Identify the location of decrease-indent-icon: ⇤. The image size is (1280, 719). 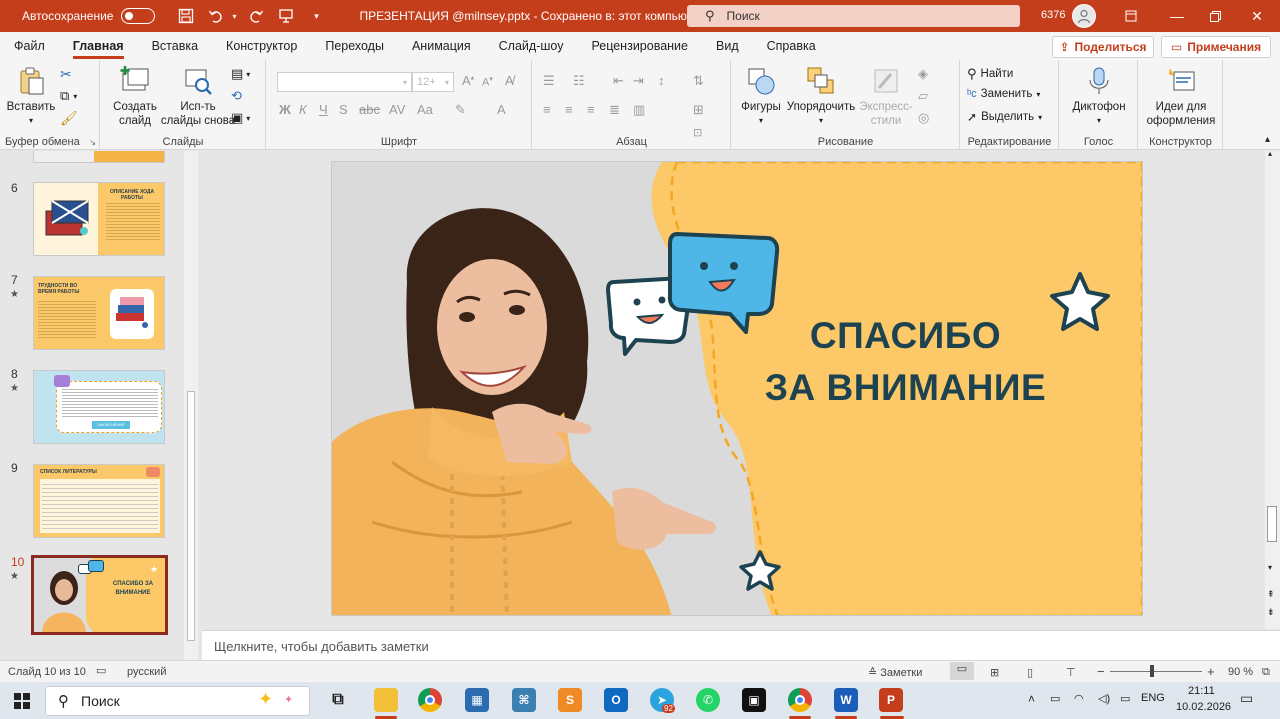
(618, 81).